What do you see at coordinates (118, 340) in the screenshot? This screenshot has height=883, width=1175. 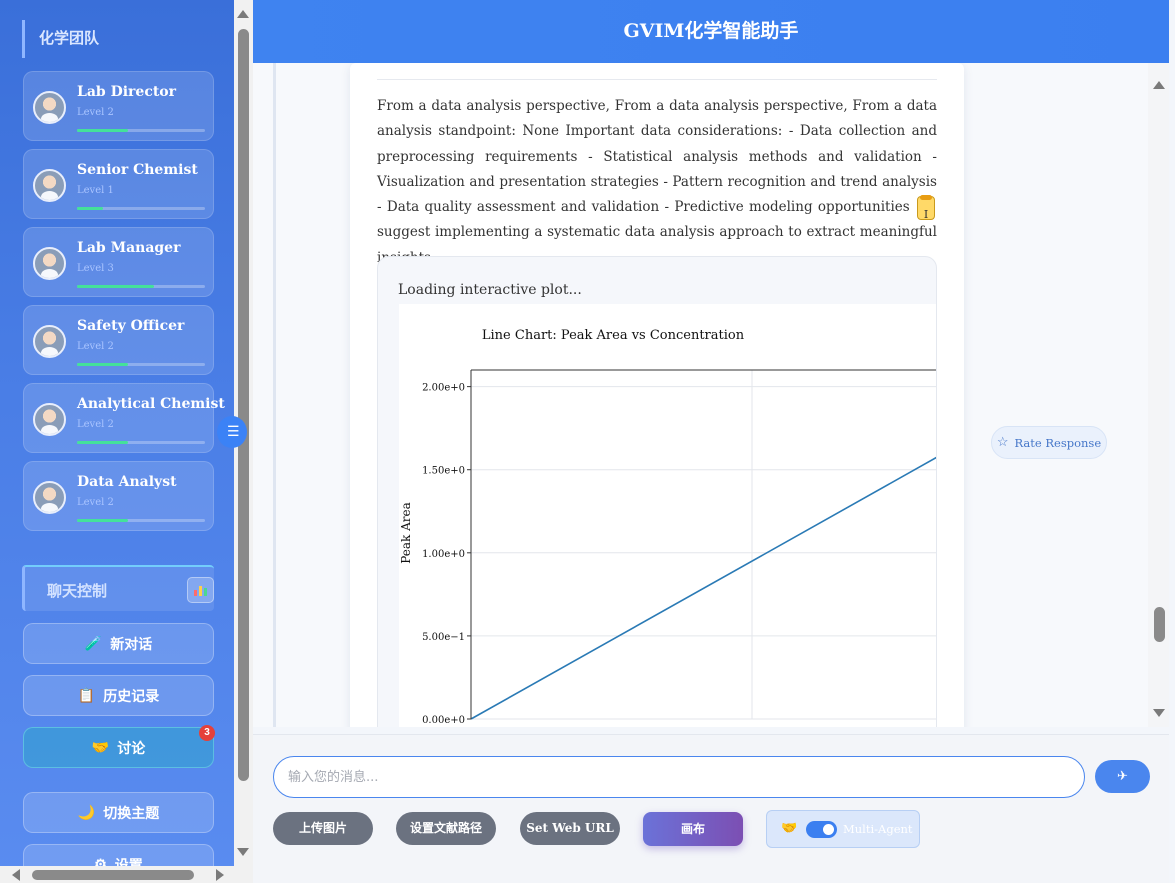 I see `agent-card-safety-officer: Safety Officer Level 2` at bounding box center [118, 340].